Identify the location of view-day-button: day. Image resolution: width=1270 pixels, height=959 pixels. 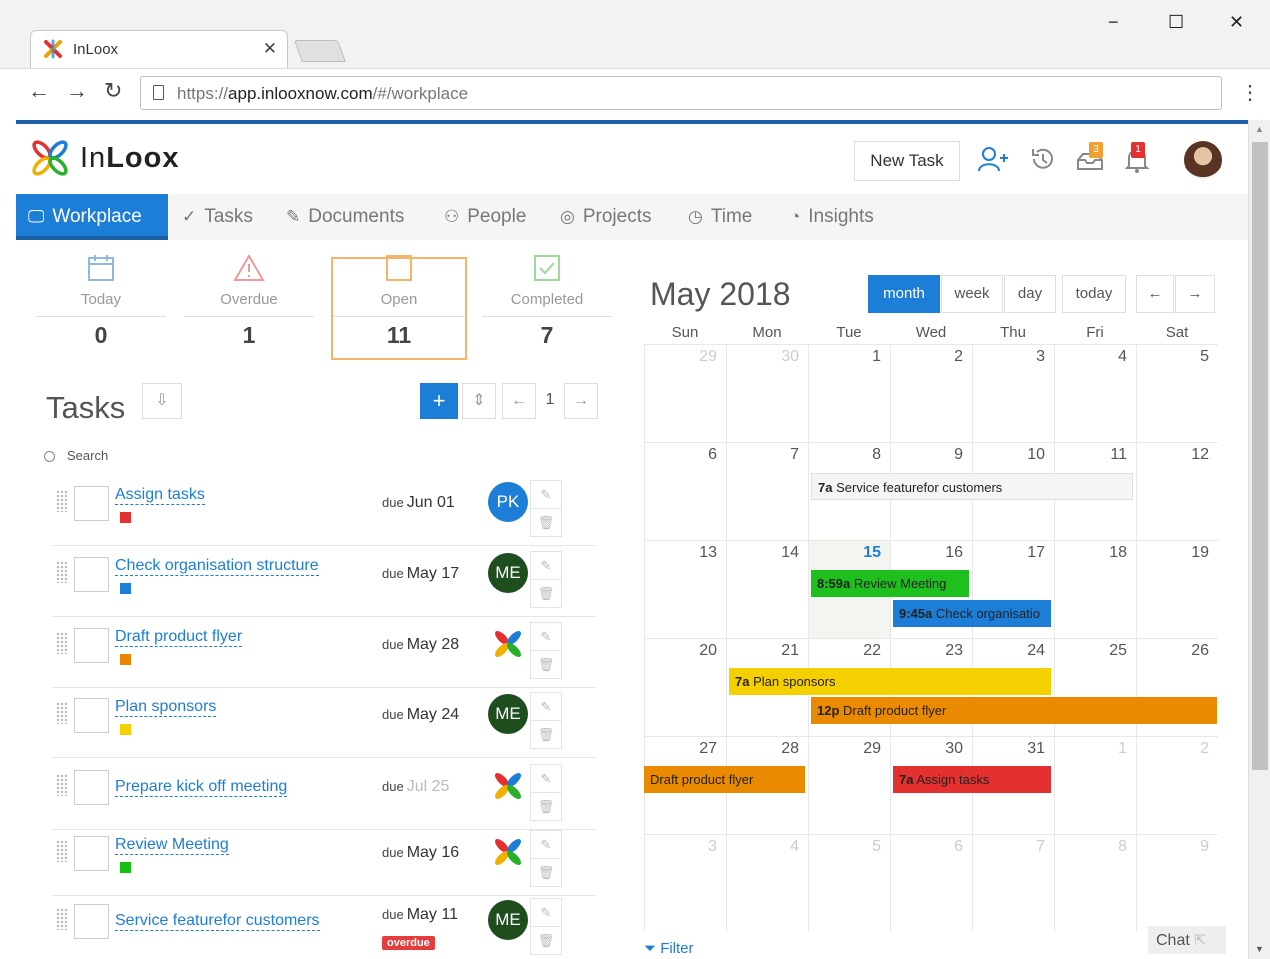
(1030, 294).